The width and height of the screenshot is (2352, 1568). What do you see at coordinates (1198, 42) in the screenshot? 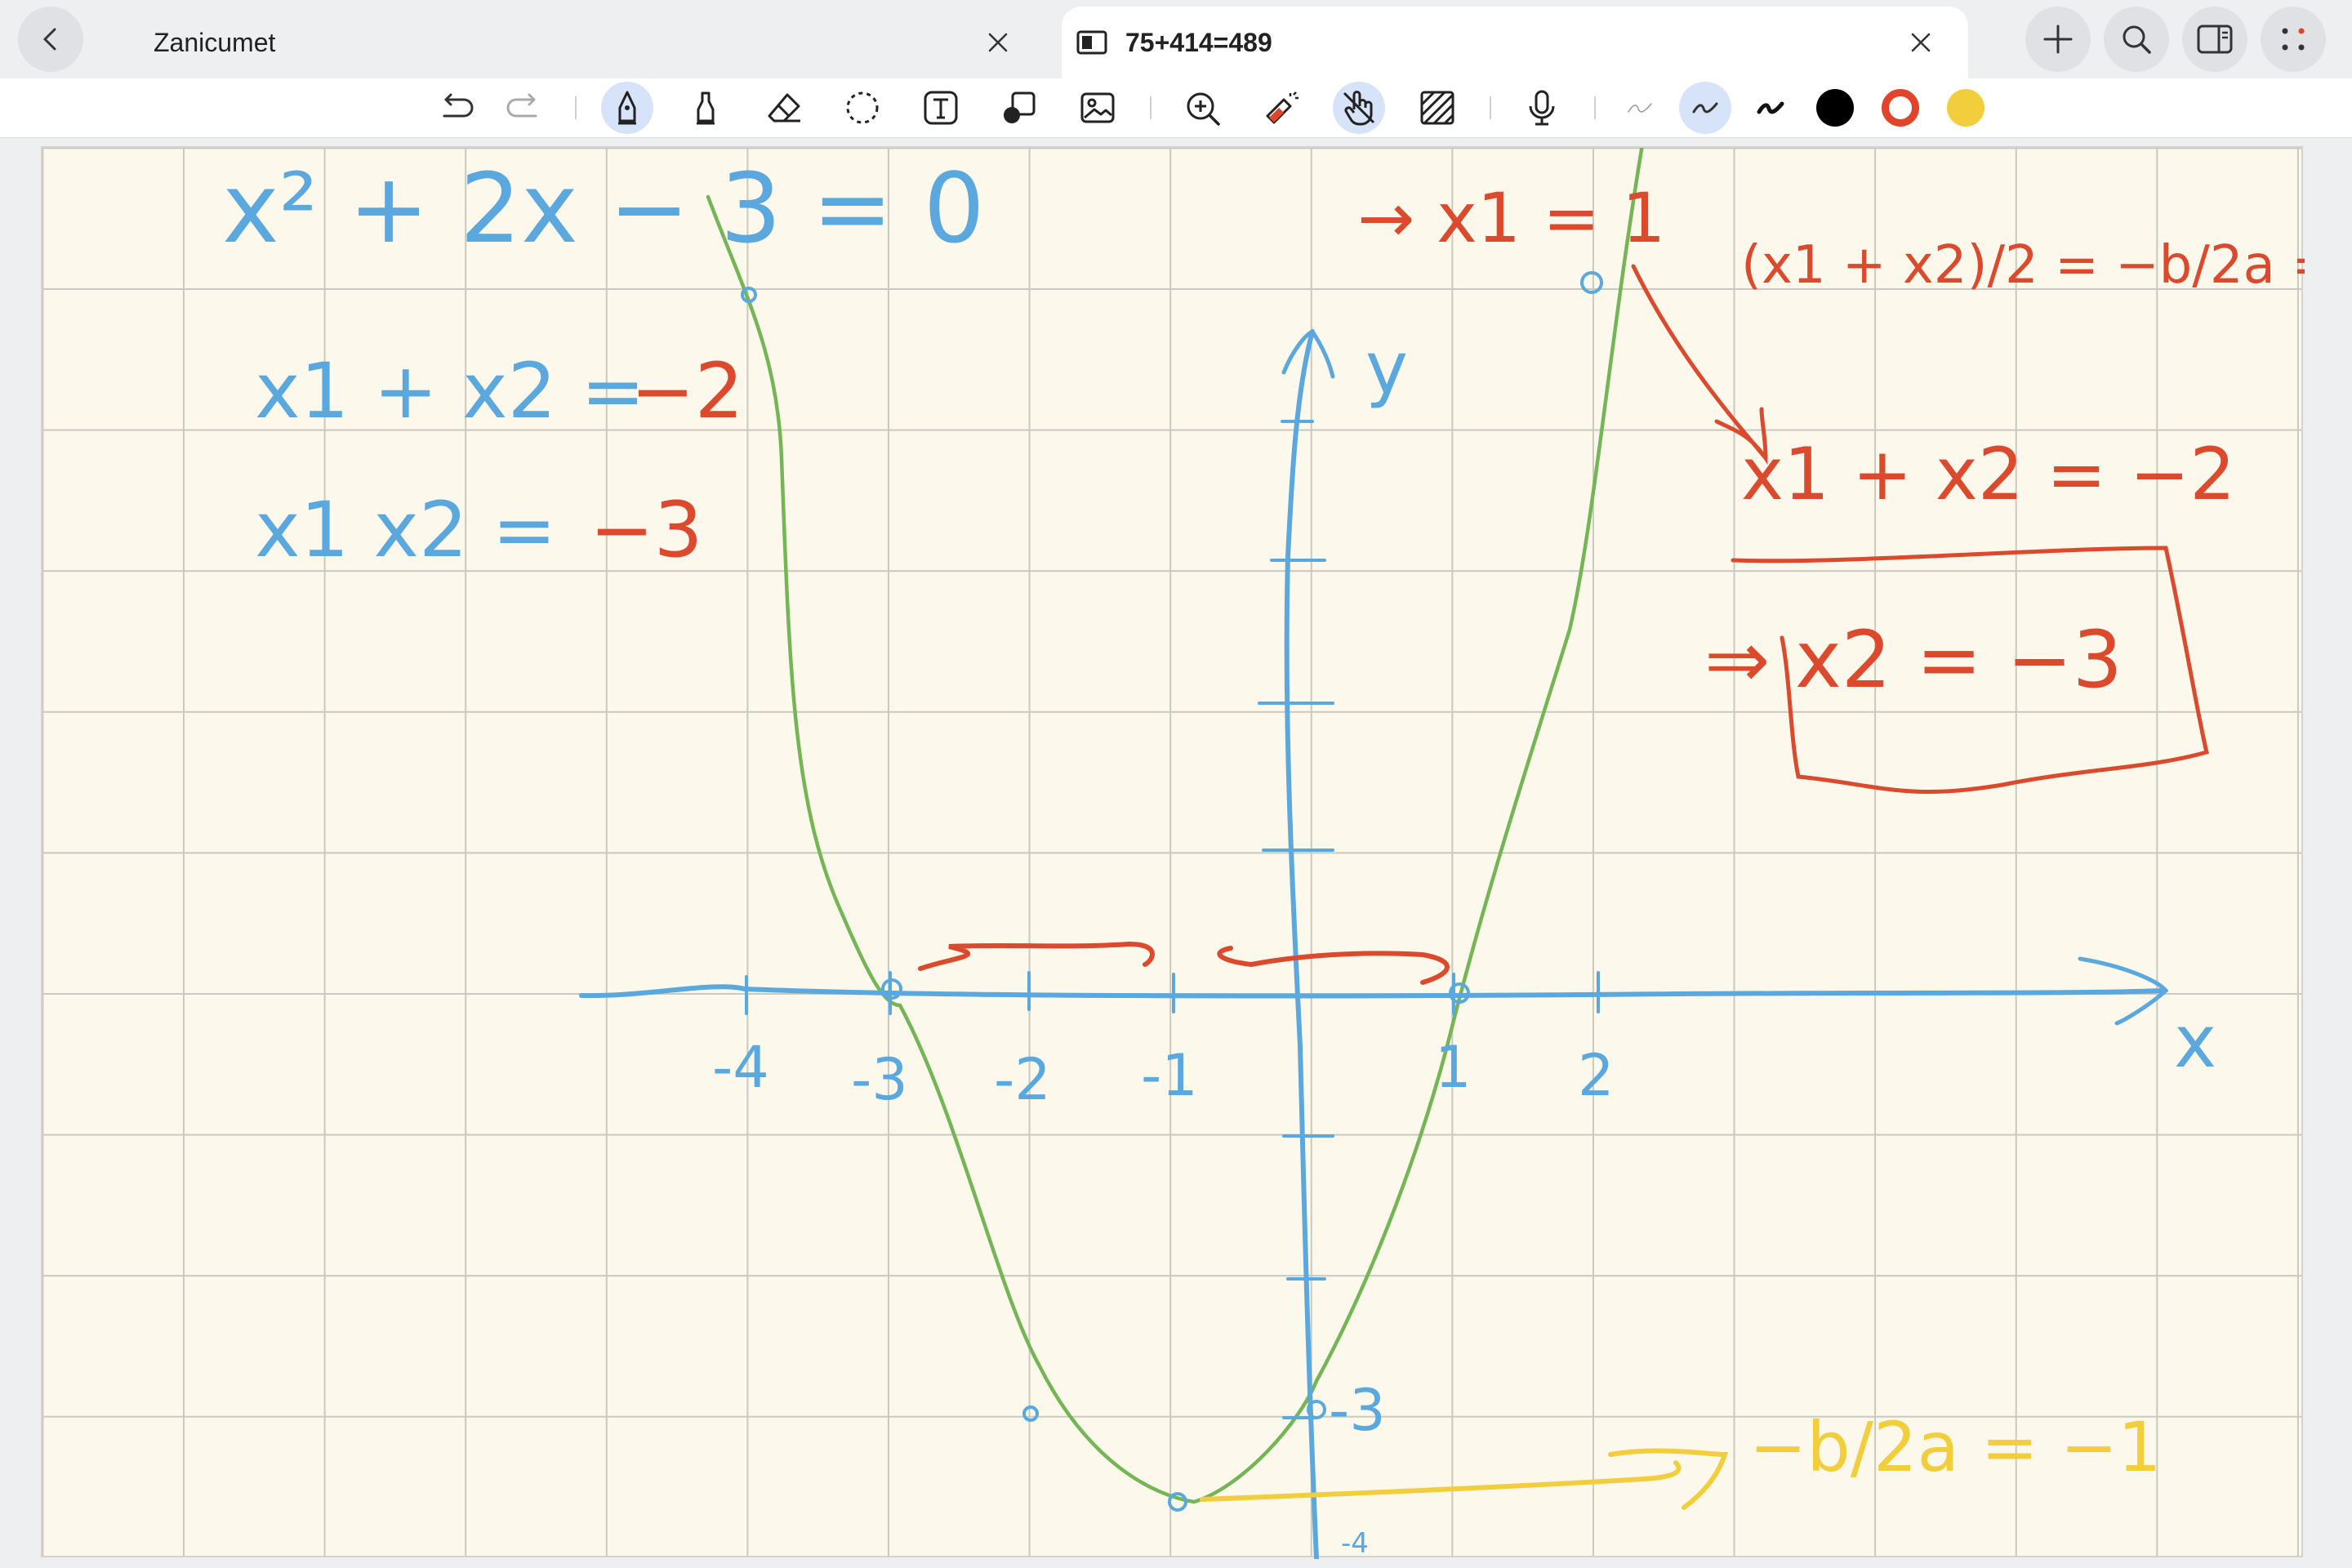
I see `tab-title: 75+414=489` at bounding box center [1198, 42].